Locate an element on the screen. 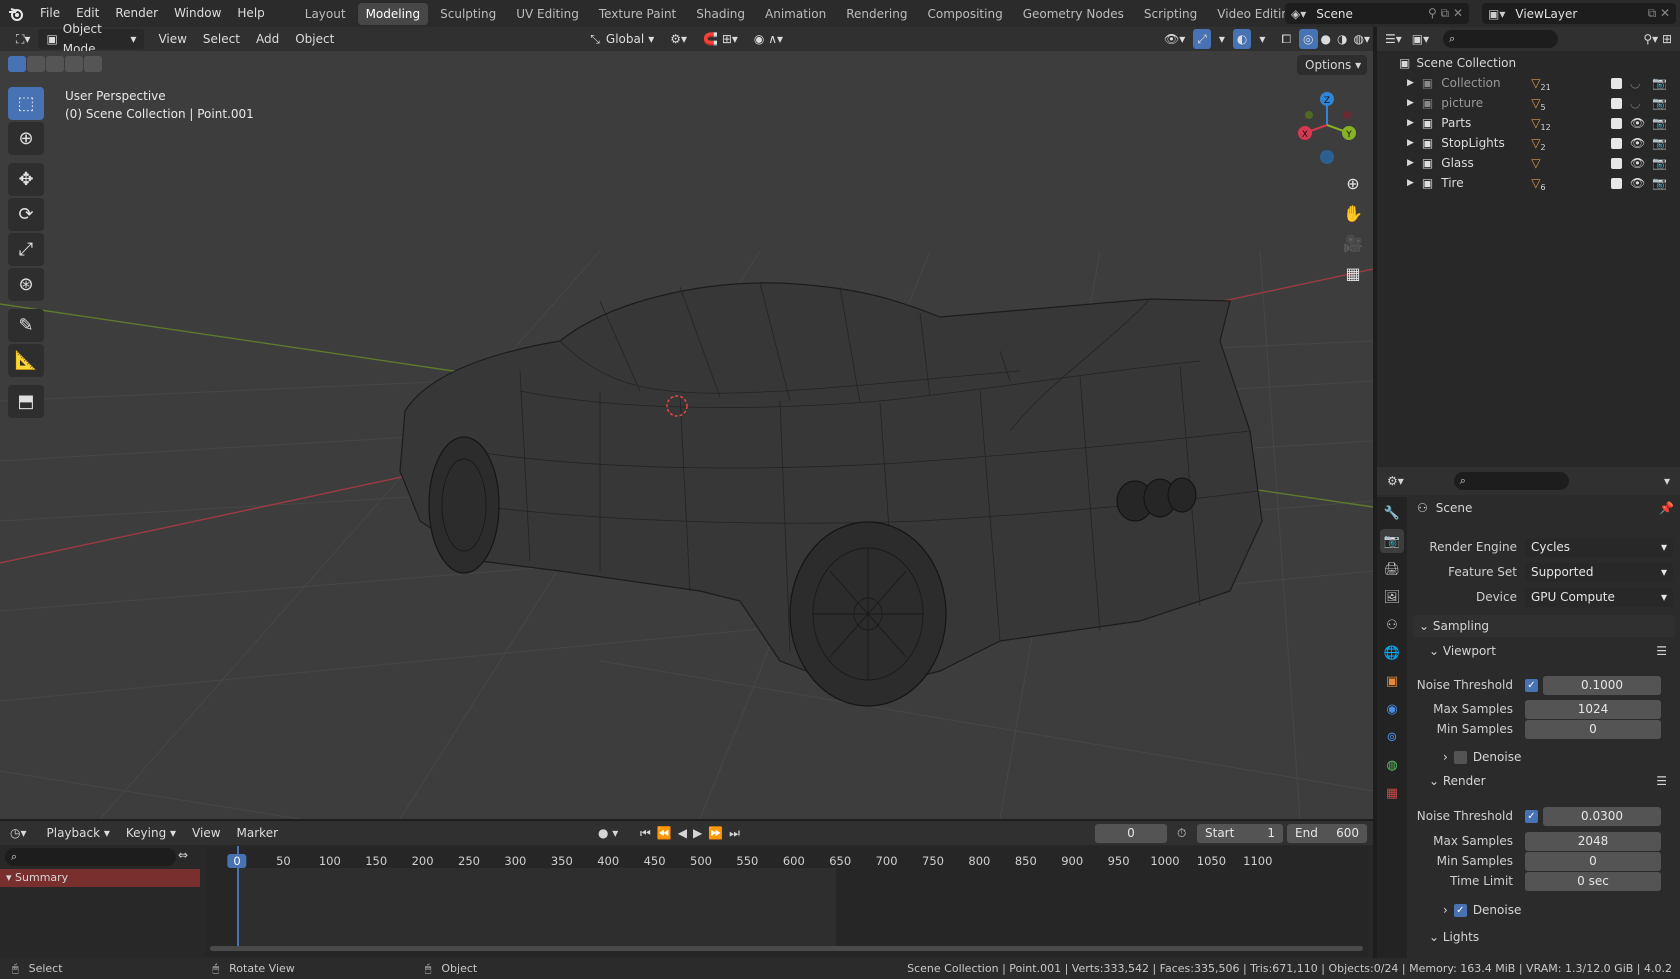 The height and width of the screenshot is (979, 1680). render-engine-dropdown: Cycles ▾ is located at coordinates (1599, 547).